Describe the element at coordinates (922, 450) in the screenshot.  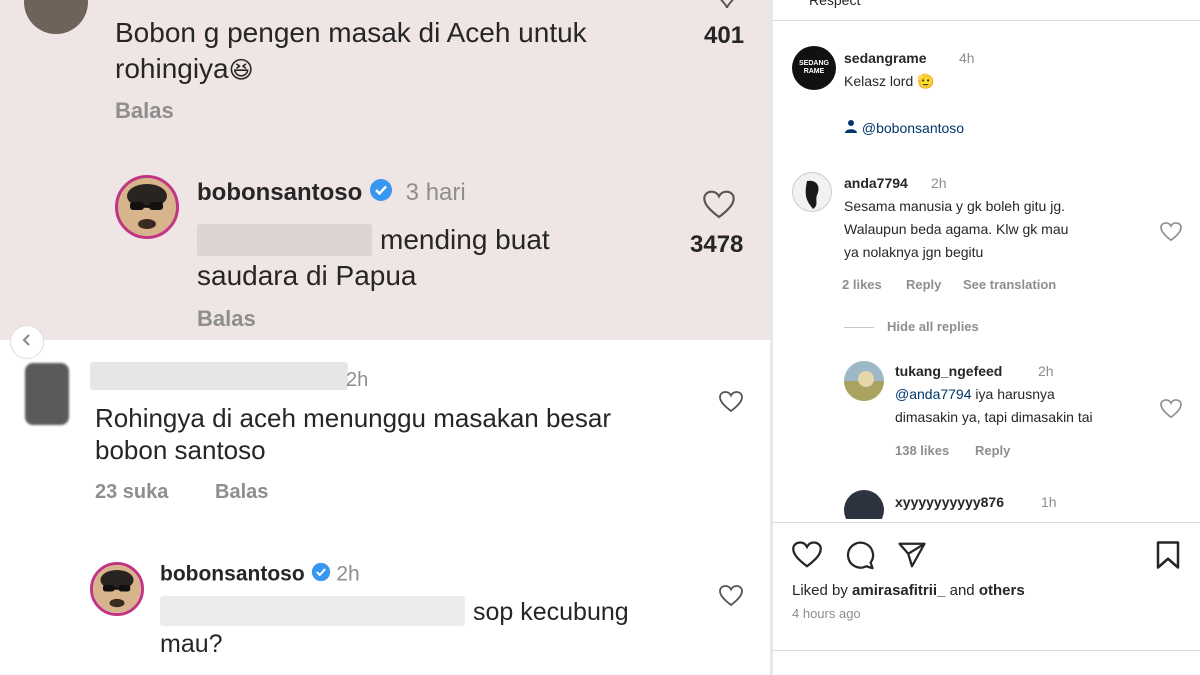
I see `like-count: 138 likes` at that location.